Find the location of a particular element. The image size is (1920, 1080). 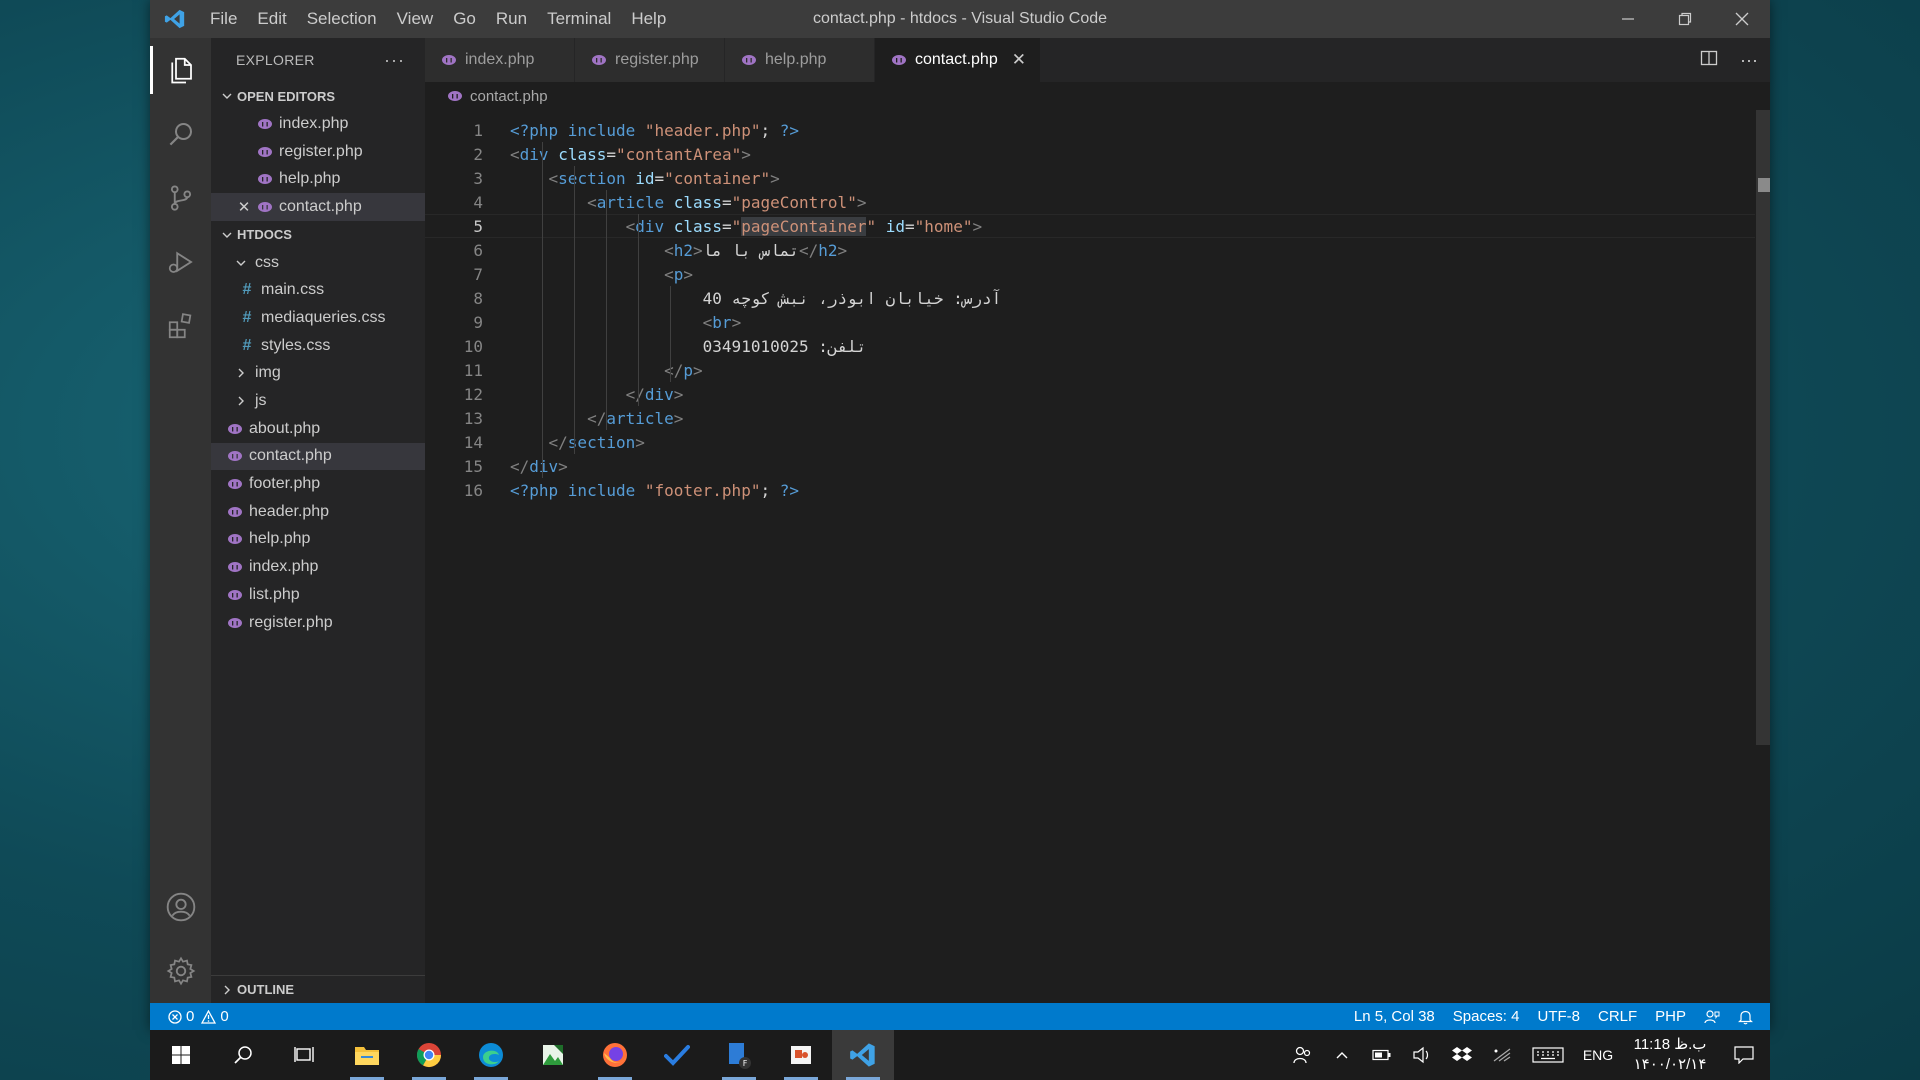

indentation: Spaces: 4 is located at coordinates (1486, 1016).